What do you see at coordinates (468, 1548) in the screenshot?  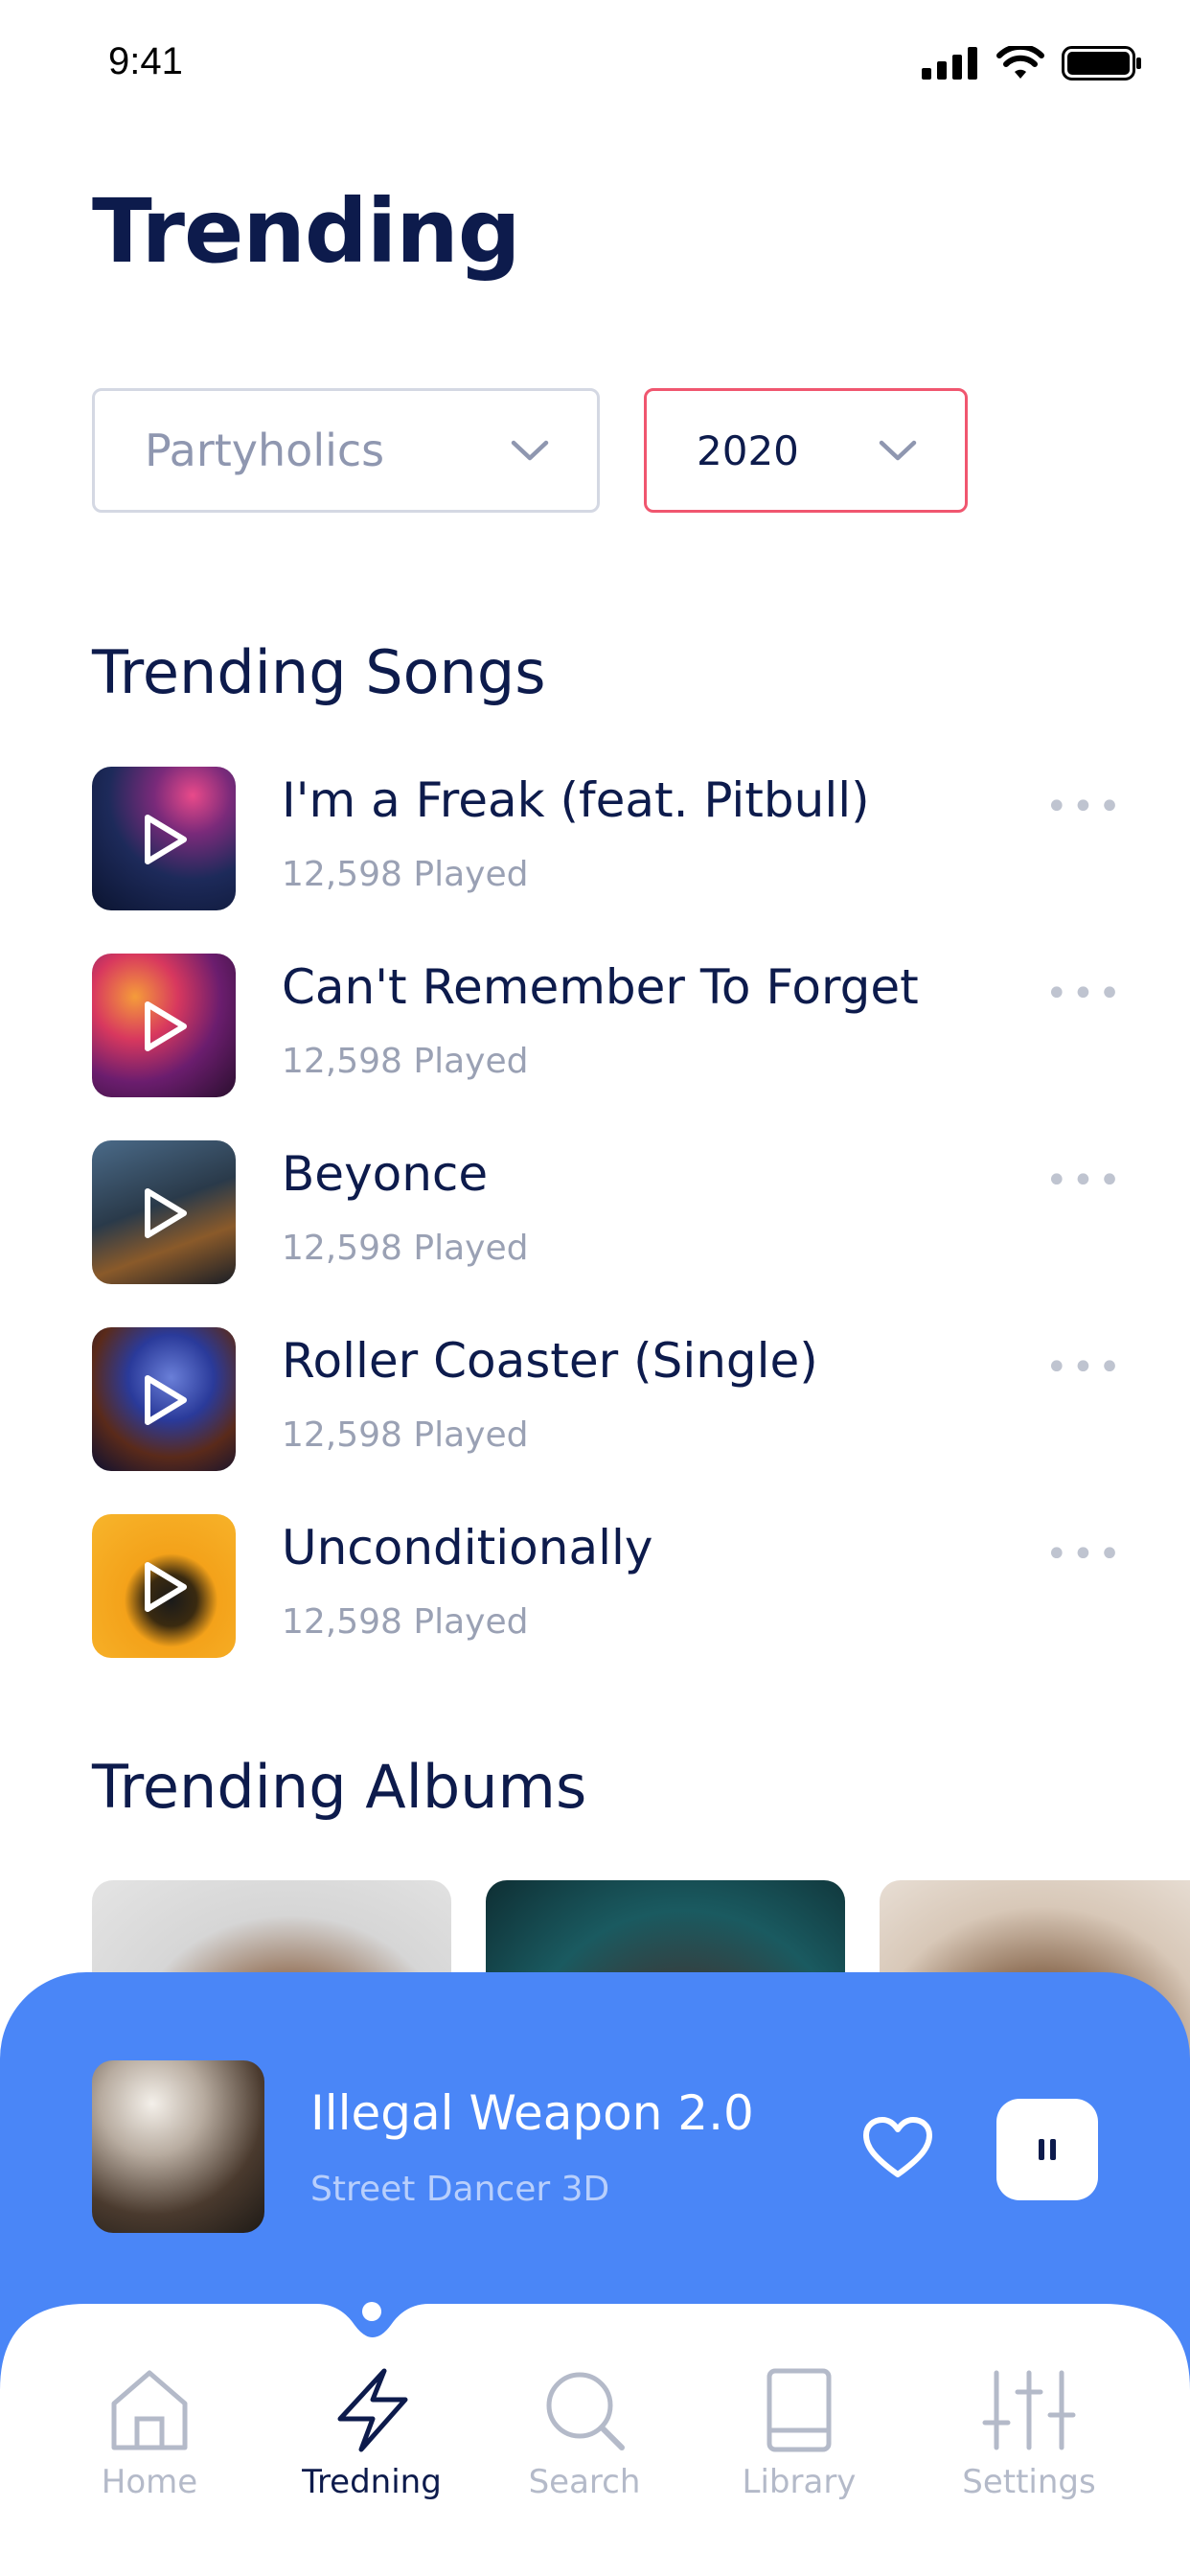 I see `song-title: Unconditionally` at bounding box center [468, 1548].